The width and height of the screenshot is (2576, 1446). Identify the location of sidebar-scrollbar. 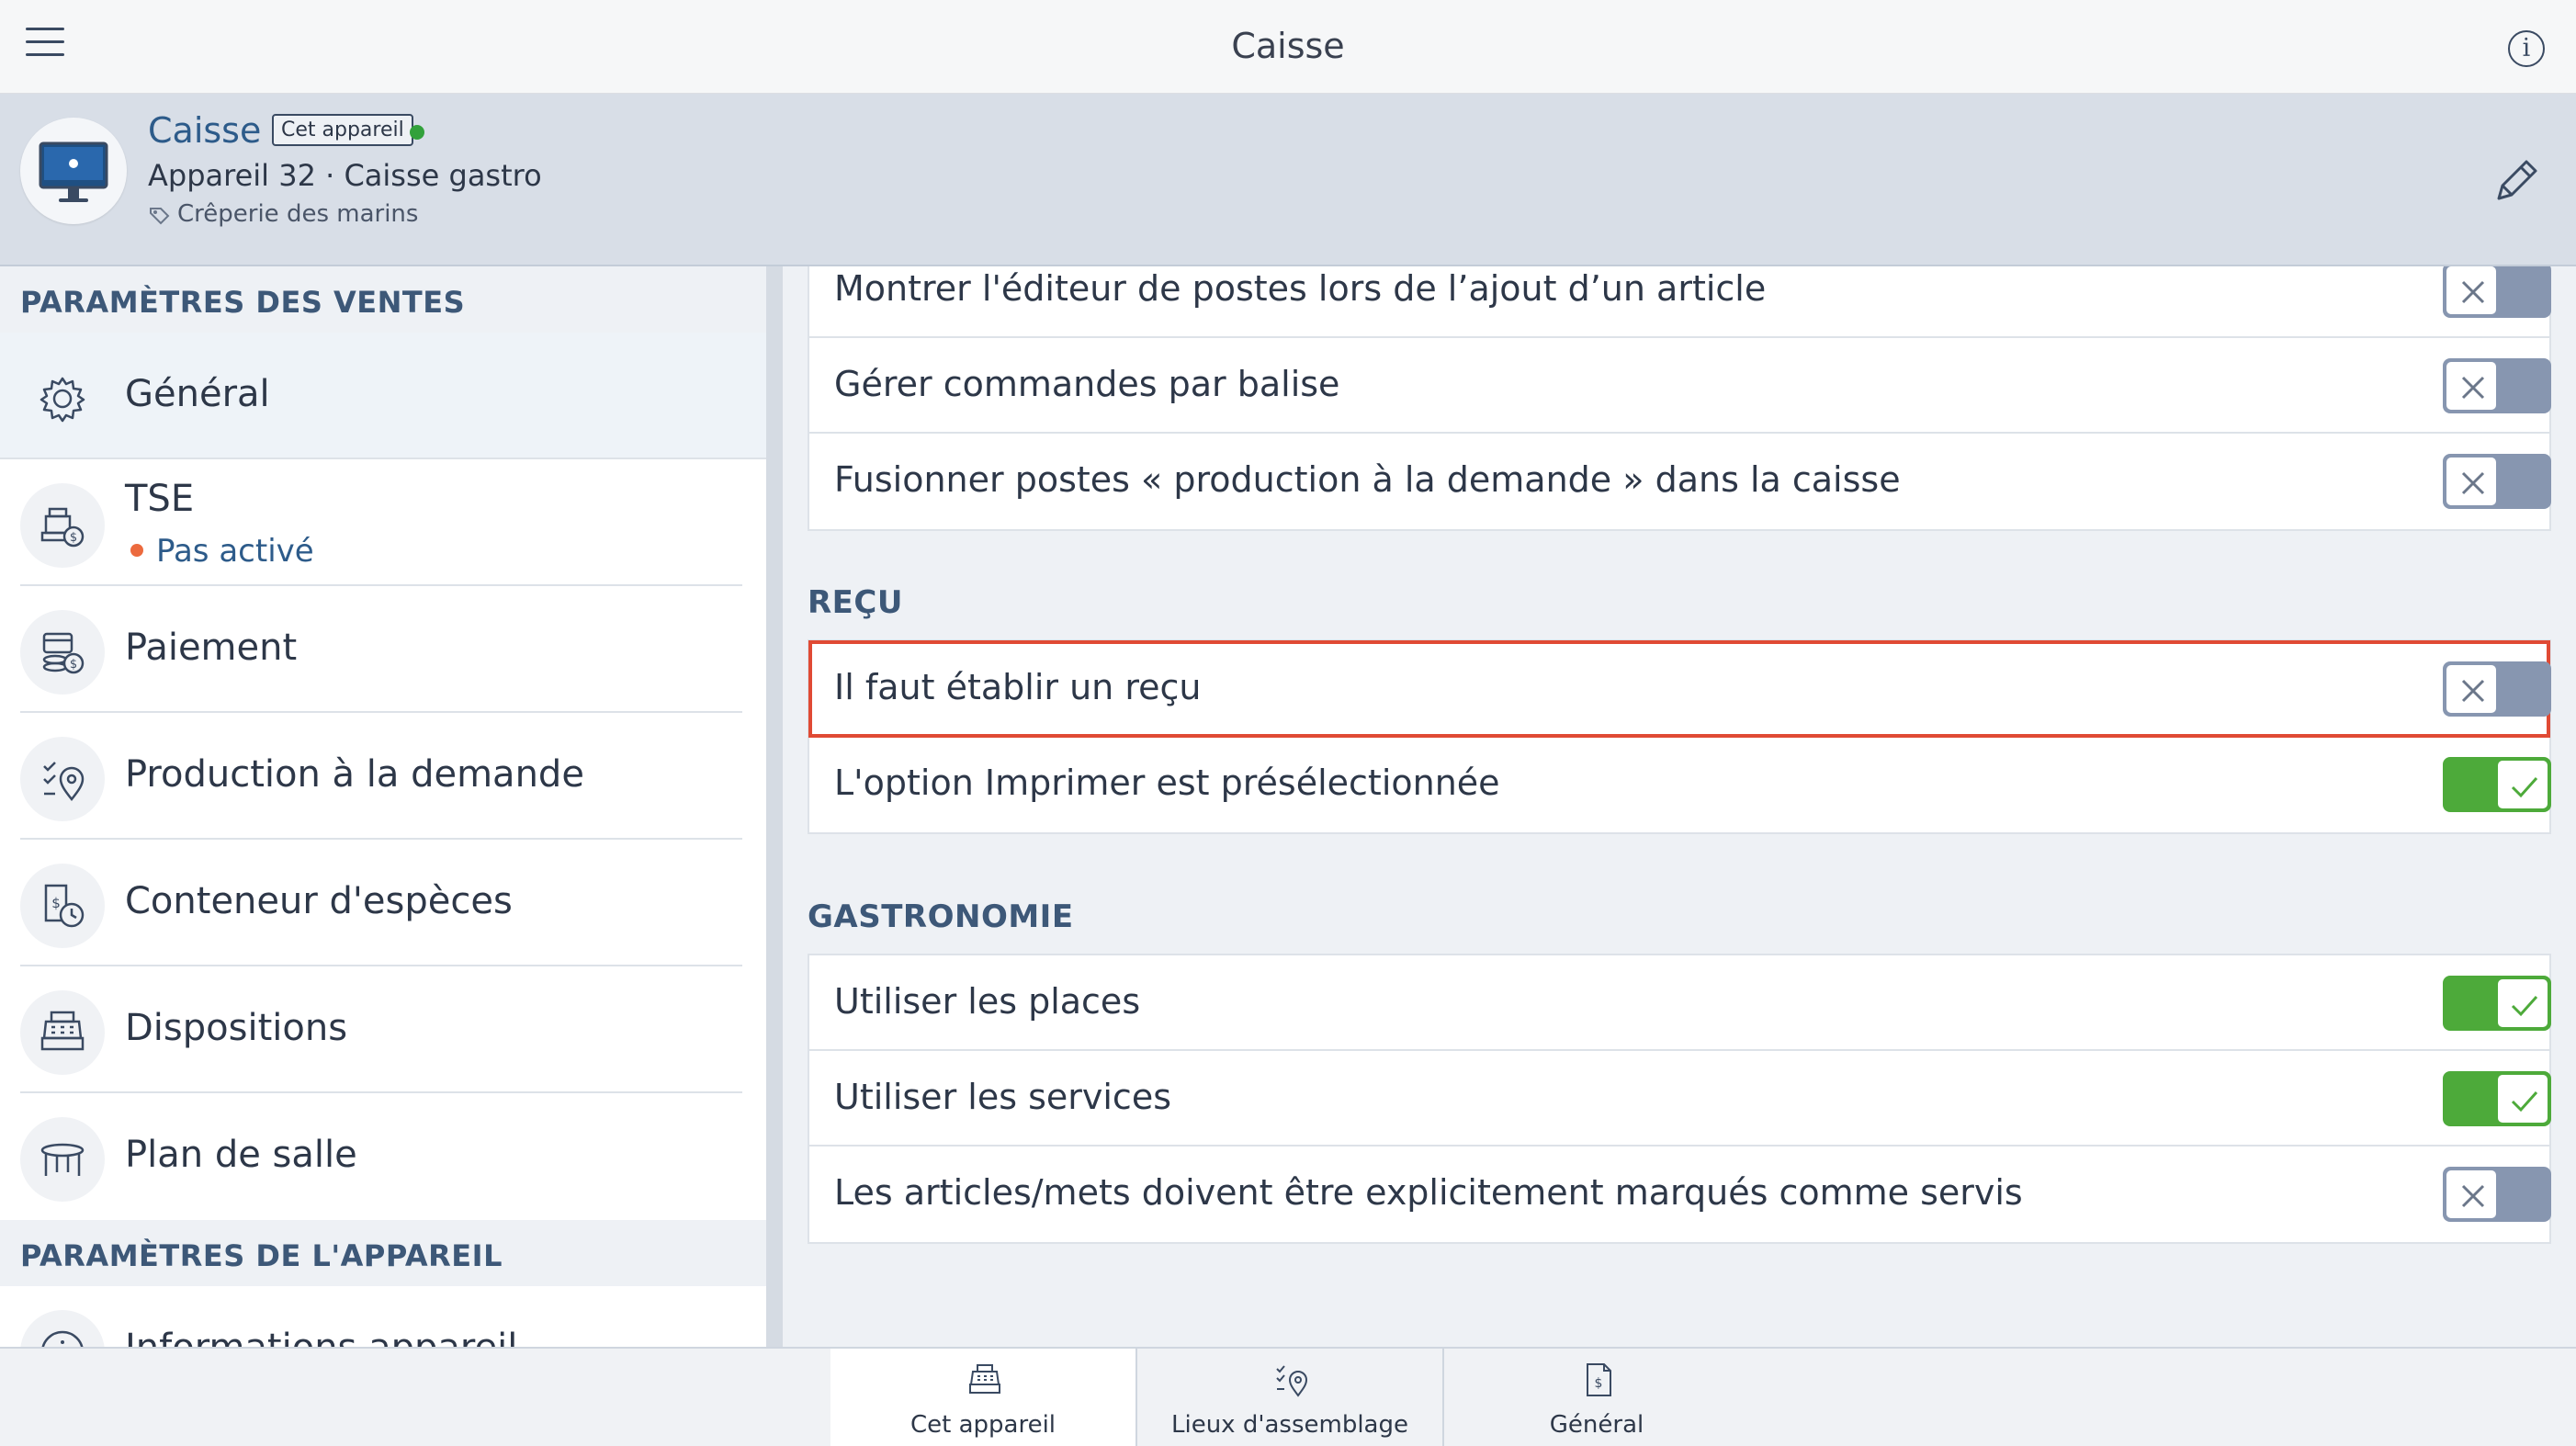
(774, 806).